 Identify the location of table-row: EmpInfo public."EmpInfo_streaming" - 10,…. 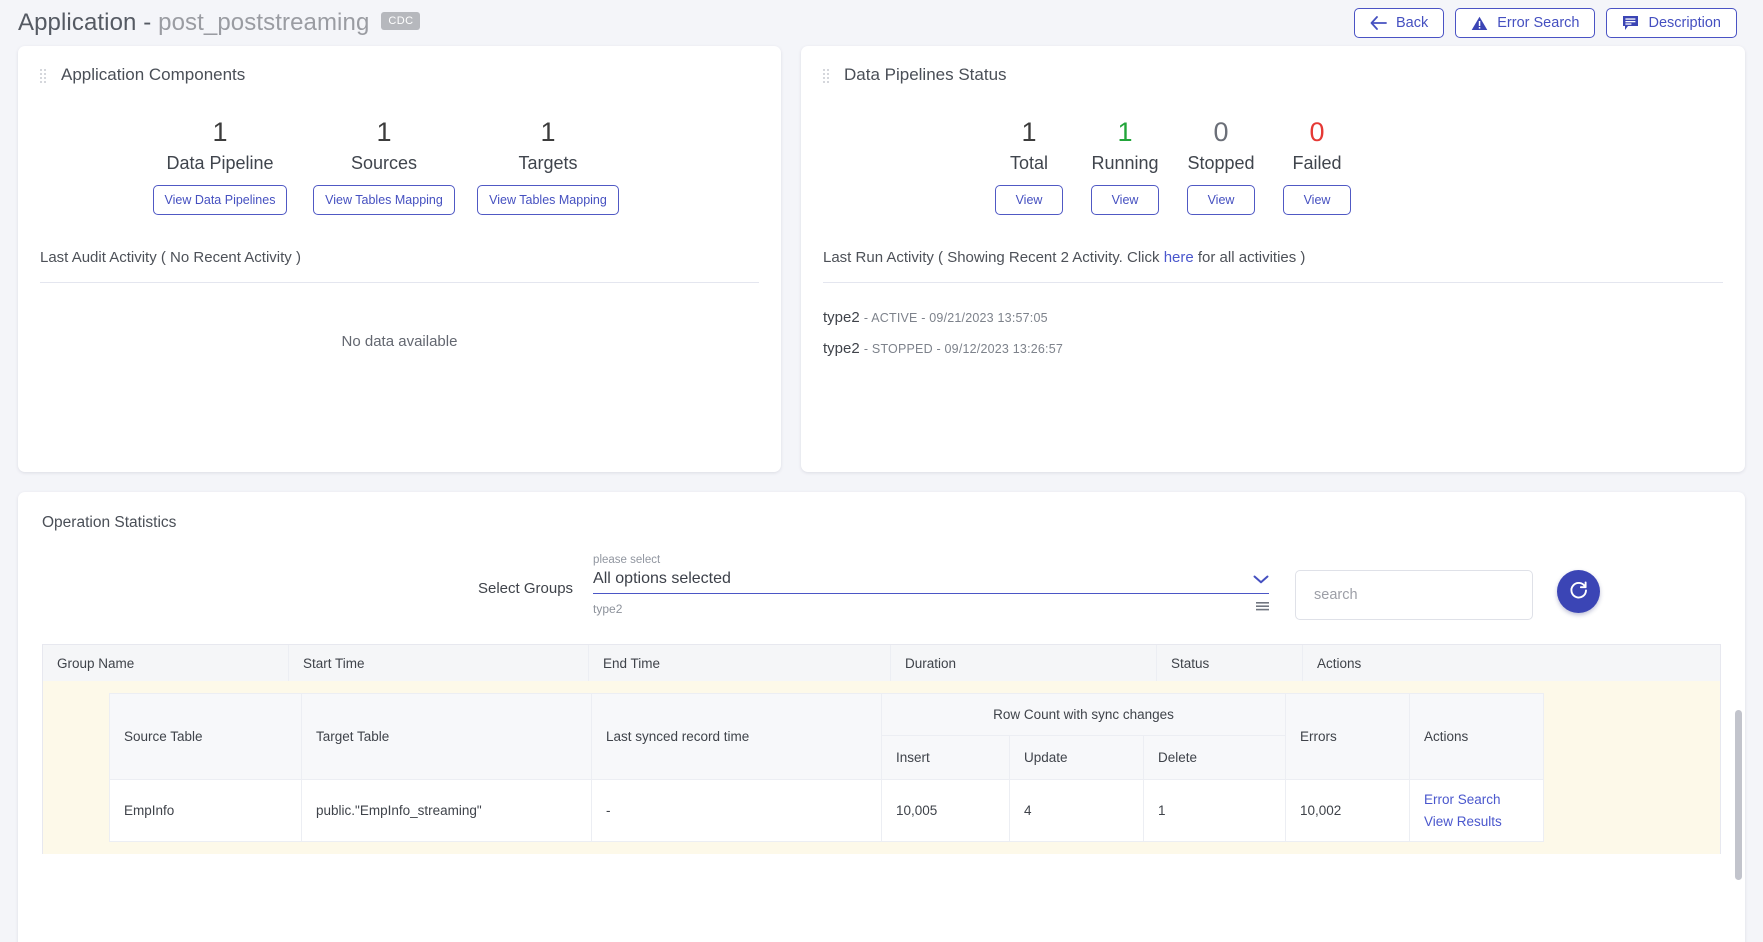
(826, 810).